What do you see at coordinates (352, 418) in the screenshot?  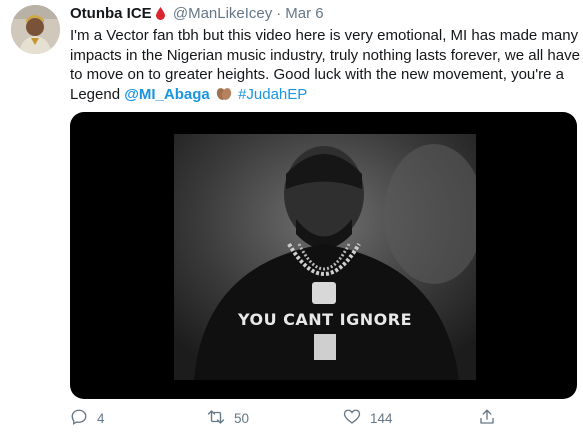 I see `heart-icon` at bounding box center [352, 418].